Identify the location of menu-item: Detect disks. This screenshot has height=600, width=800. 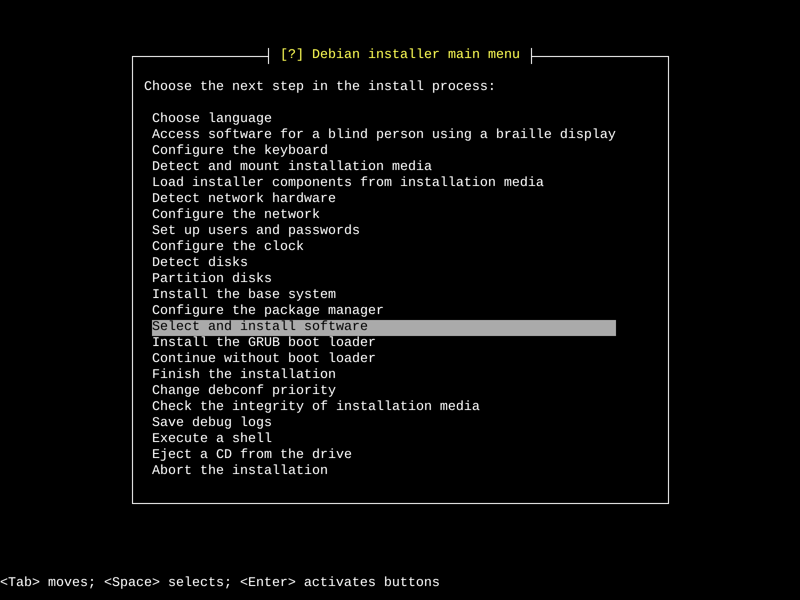
(384, 264).